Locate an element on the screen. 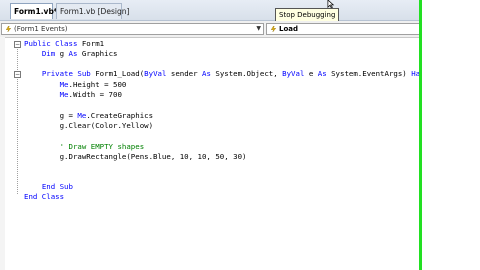 This screenshot has width=480, height=270. method-name-value: Load is located at coordinates (289, 29).